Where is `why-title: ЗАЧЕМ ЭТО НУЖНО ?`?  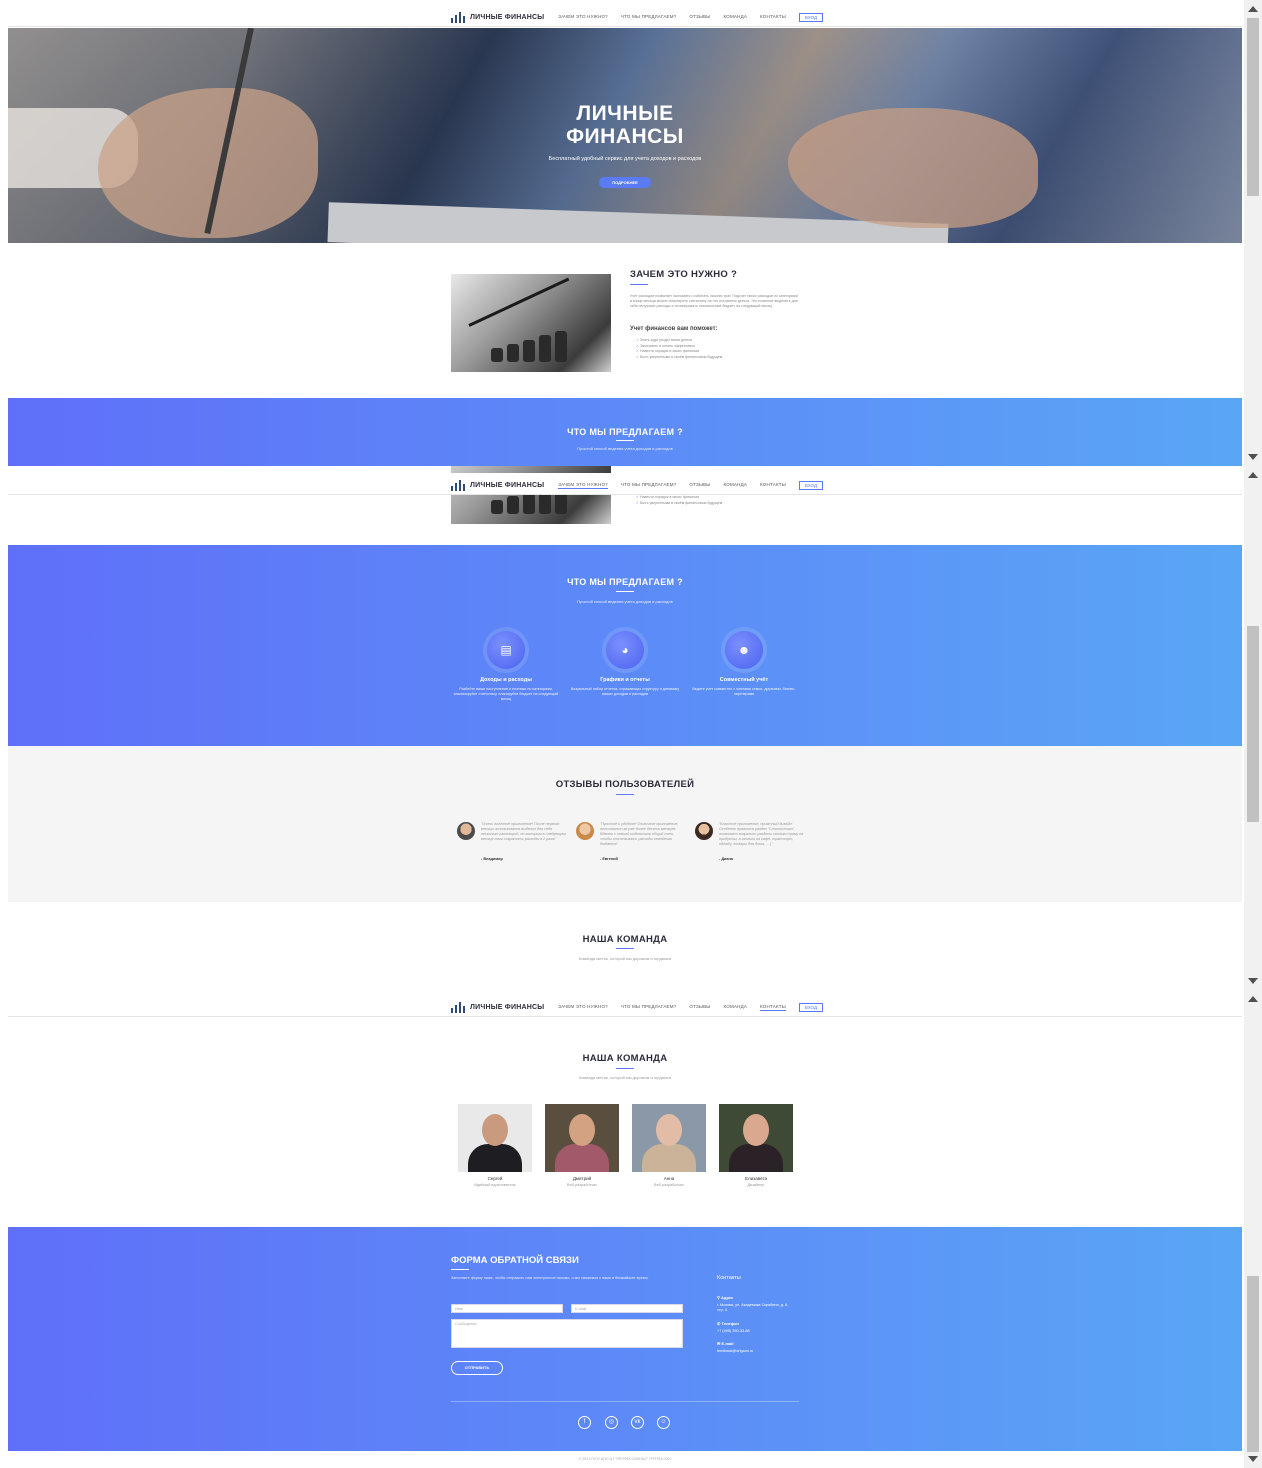
why-title: ЗАЧЕМ ЭТО НУЖНО ? is located at coordinates (684, 274).